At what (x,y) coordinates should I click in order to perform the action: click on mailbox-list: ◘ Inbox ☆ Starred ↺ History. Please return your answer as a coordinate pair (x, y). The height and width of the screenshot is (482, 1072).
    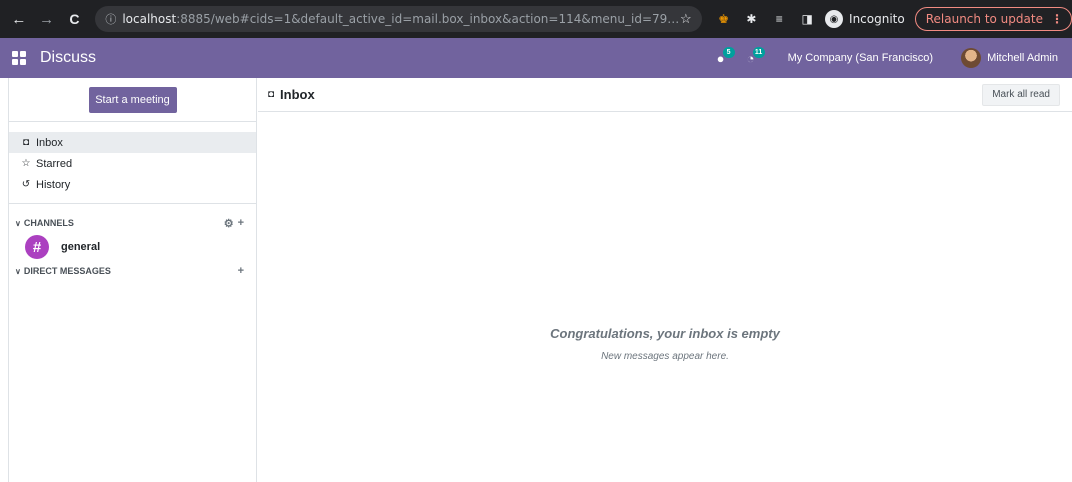
    Looking at the image, I should click on (132, 163).